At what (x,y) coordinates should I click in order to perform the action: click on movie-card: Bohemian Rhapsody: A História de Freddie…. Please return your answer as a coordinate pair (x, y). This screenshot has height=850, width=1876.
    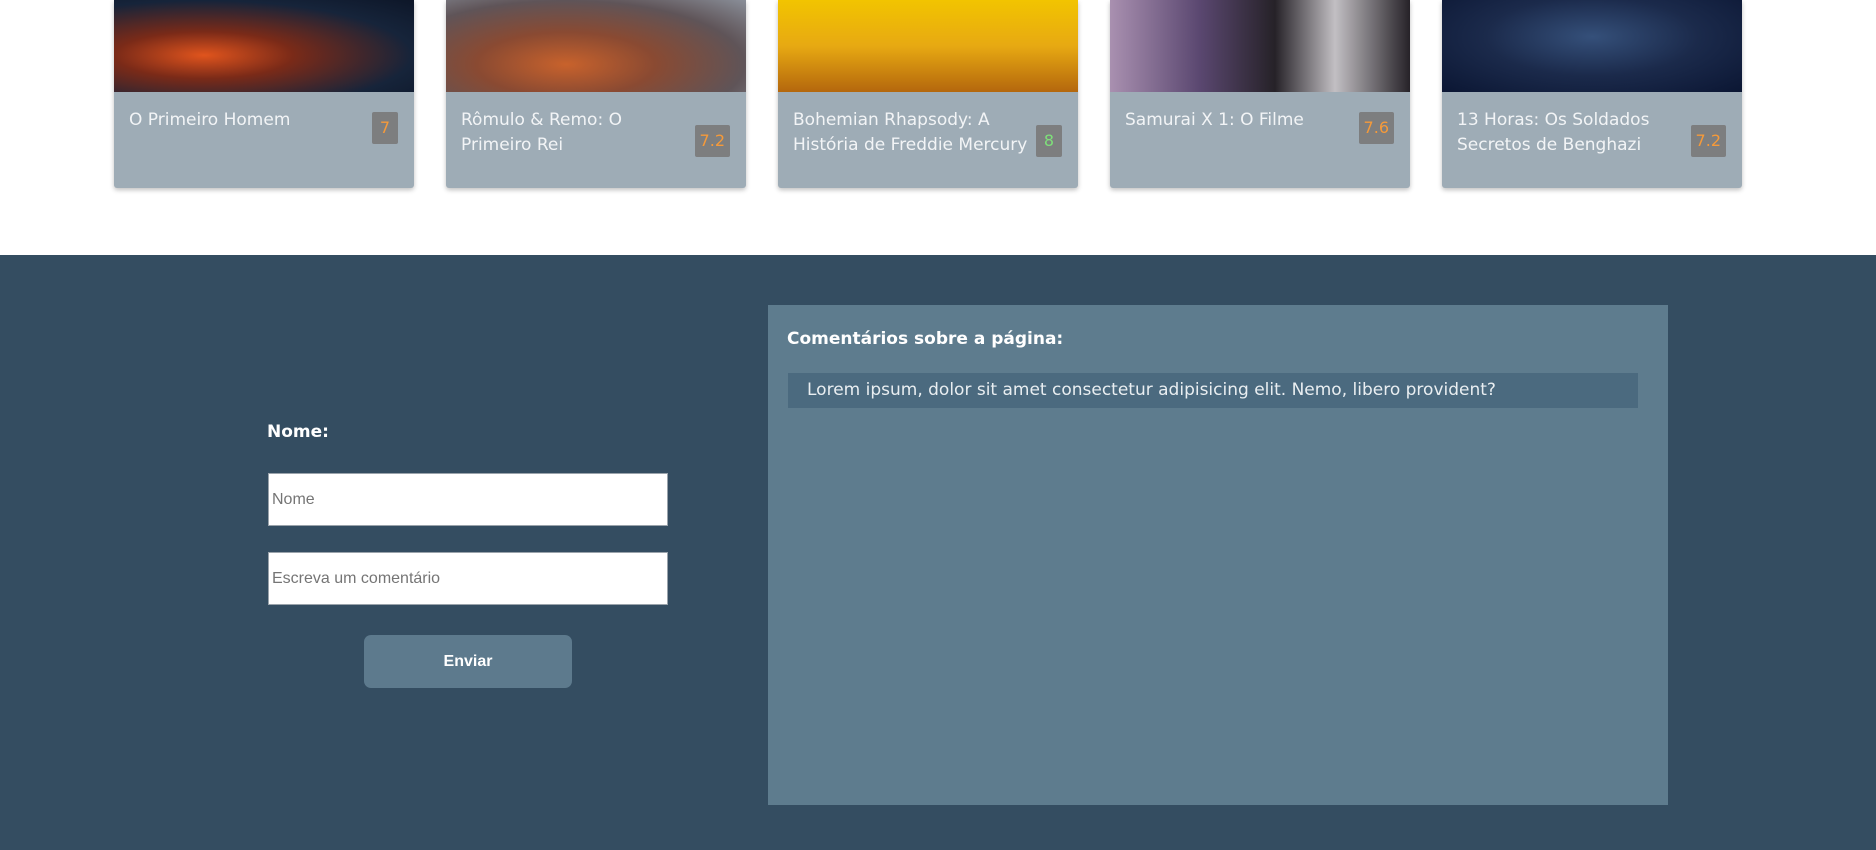
    Looking at the image, I should click on (928, 94).